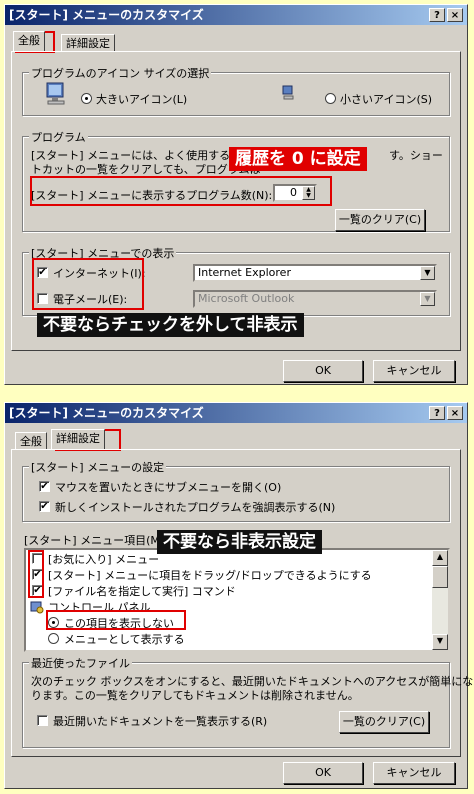  Describe the element at coordinates (440, 642) in the screenshot. I see `scroll-down-icon: ▼` at that location.